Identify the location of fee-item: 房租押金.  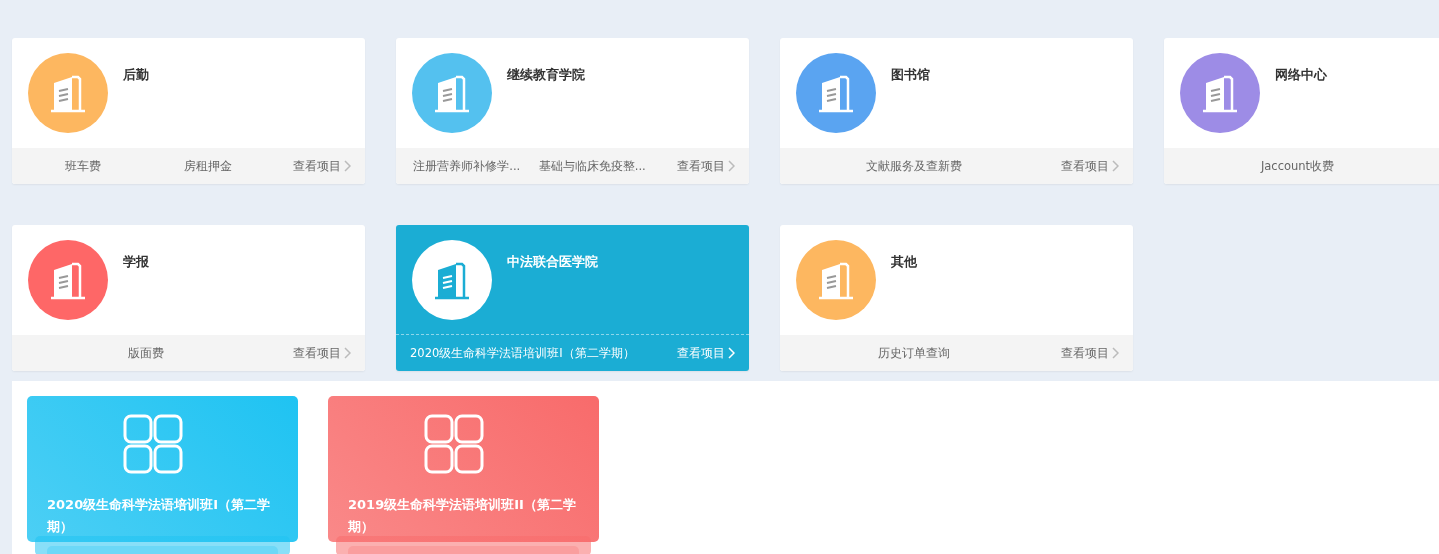
(208, 166).